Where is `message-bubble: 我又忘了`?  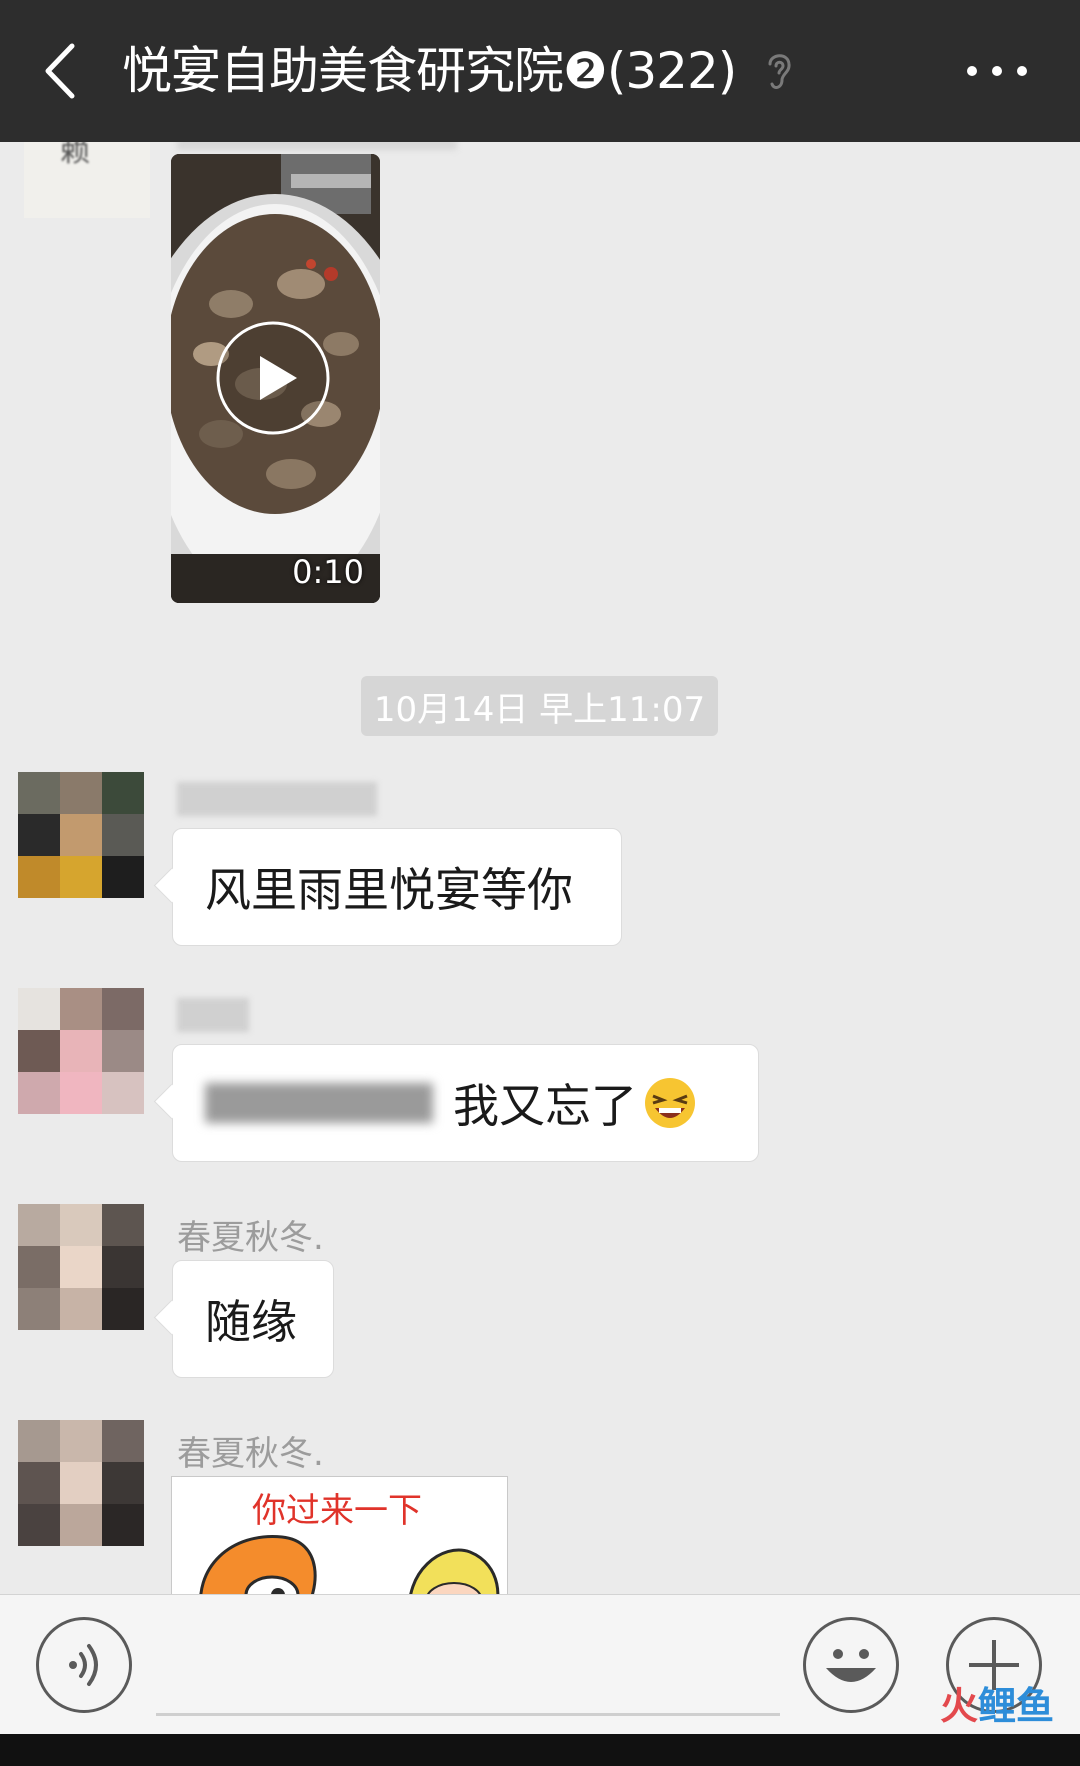 message-bubble: 我又忘了 is located at coordinates (465, 1103).